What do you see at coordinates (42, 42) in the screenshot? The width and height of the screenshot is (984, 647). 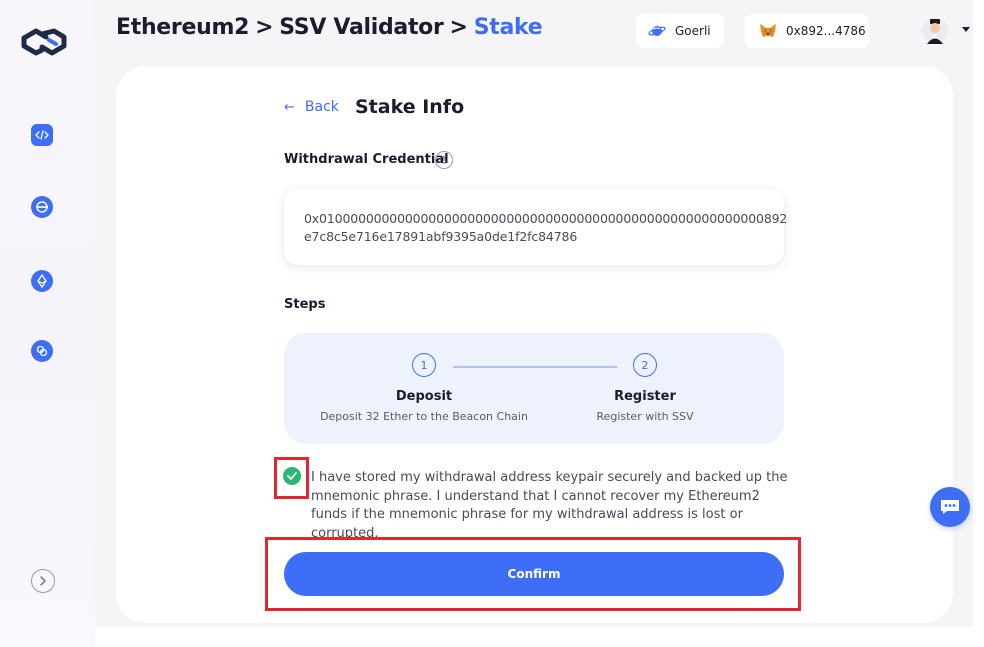 I see `app-logo` at bounding box center [42, 42].